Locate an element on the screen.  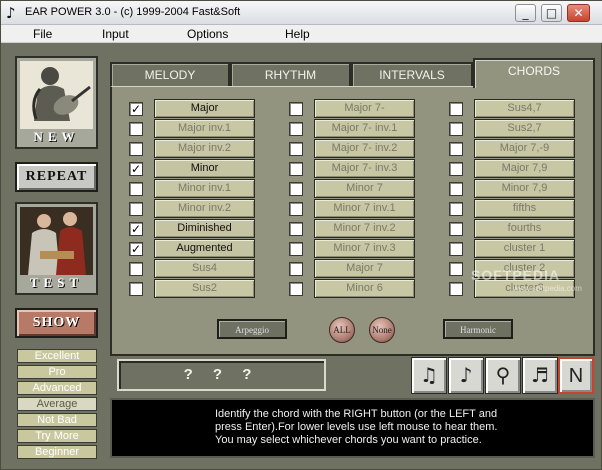
piano-icon: ♫ is located at coordinates (429, 375).